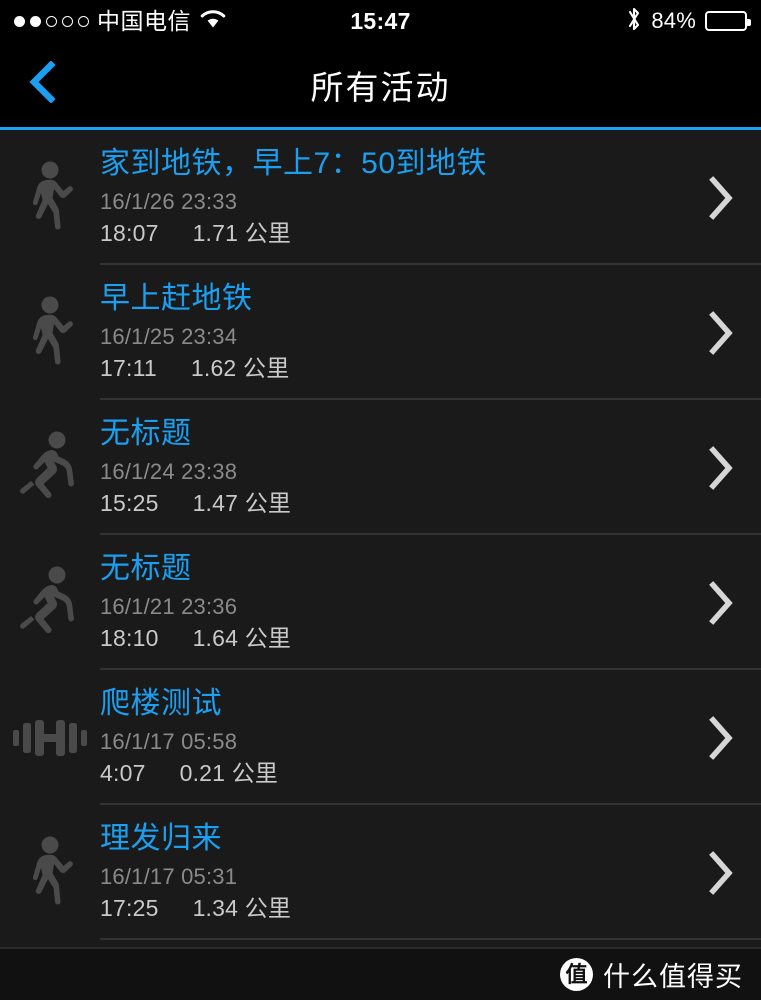  Describe the element at coordinates (161, 838) in the screenshot. I see `activity-title: 理发归来` at that location.